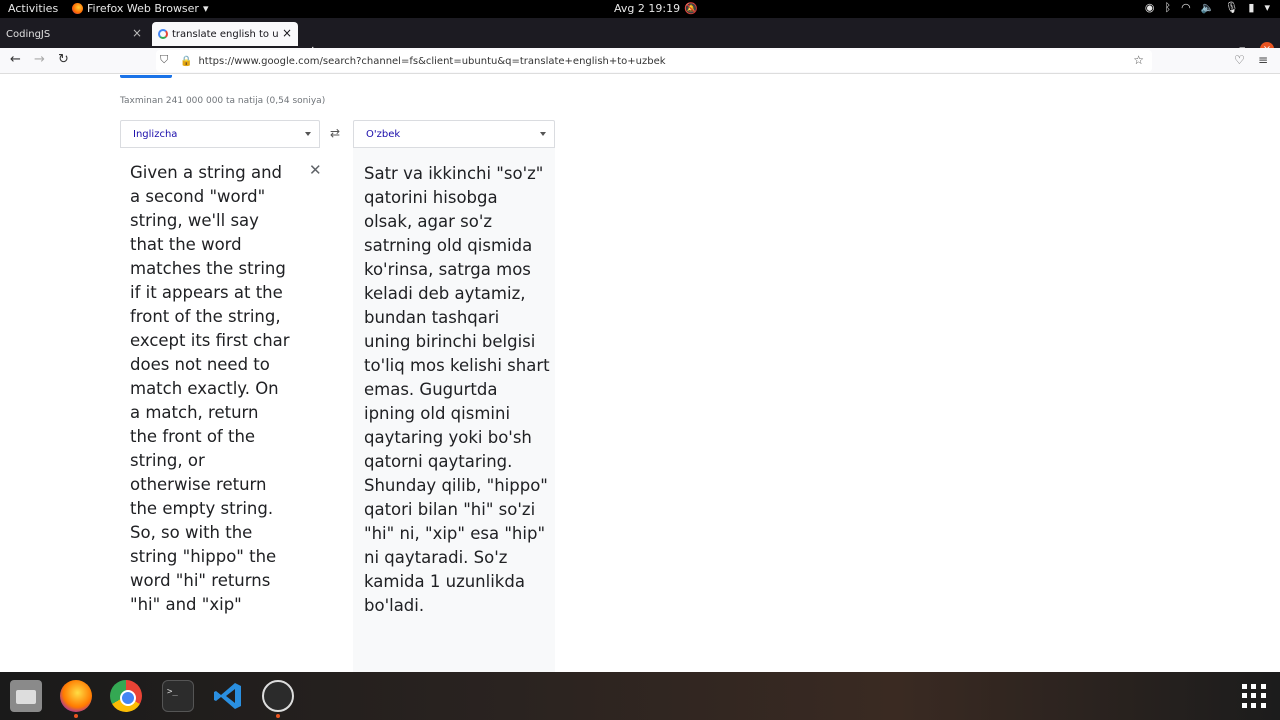 This screenshot has width=1280, height=720. I want to click on swap-icon: ⇄, so click(335, 133).